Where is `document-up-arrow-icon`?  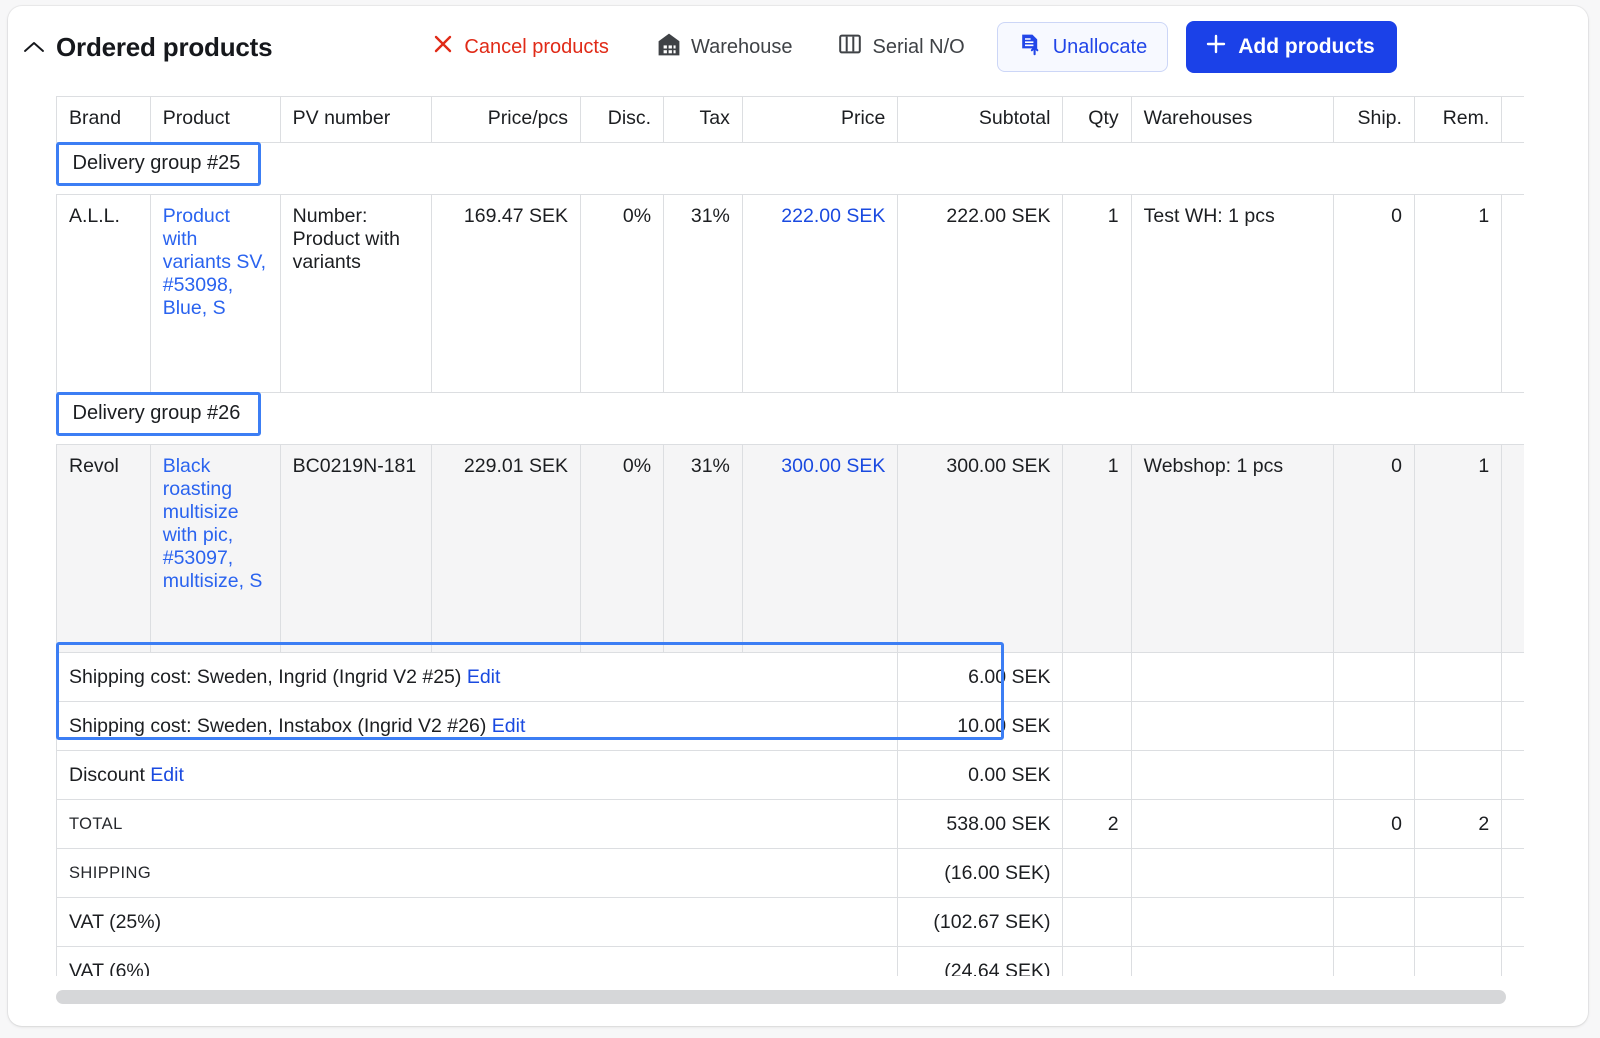 document-up-arrow-icon is located at coordinates (1030, 47).